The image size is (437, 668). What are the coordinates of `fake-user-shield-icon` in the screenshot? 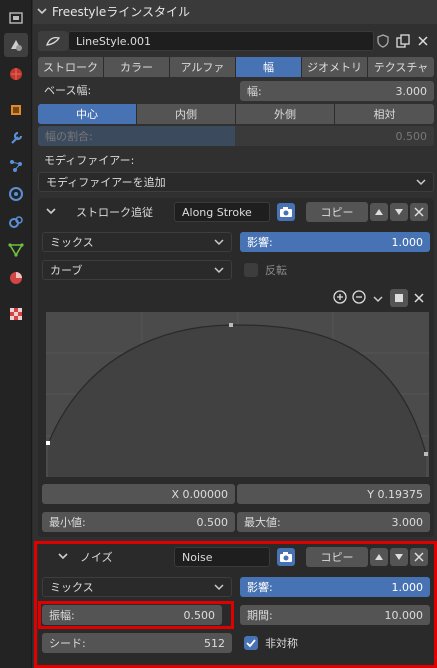 It's located at (383, 41).